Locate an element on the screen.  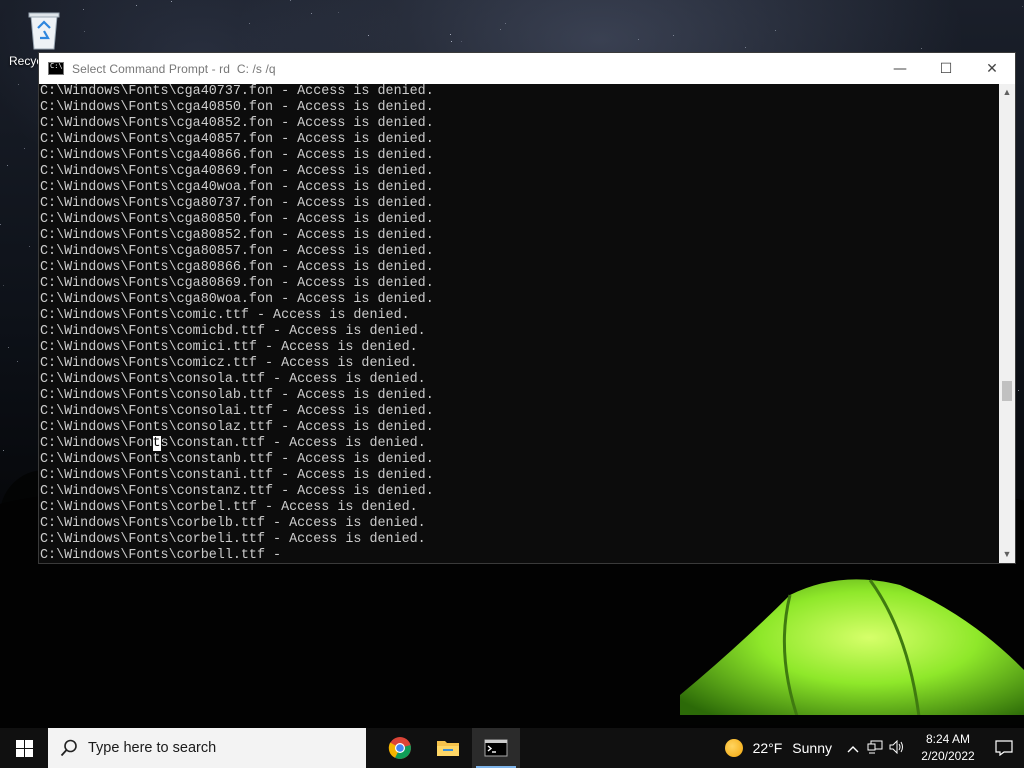
maximize-icon: ☐ is located at coordinates (946, 68).